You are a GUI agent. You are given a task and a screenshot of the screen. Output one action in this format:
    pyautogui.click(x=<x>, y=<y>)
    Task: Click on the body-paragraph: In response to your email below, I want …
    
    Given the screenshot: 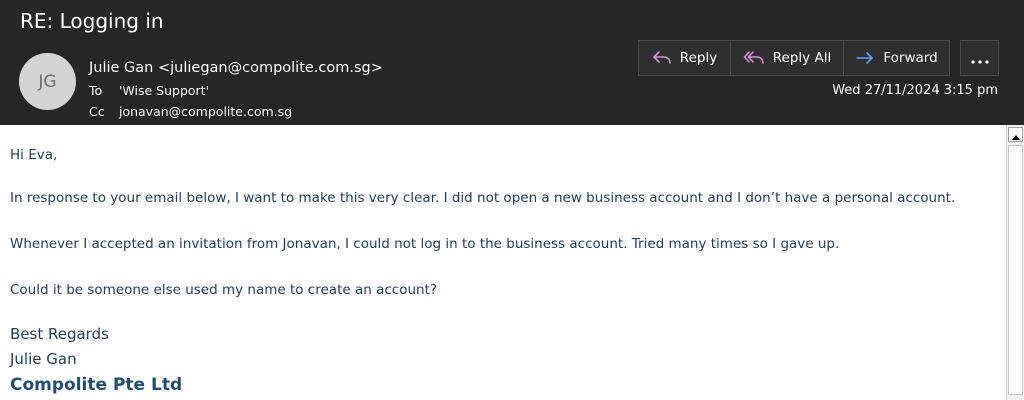 What is the action you would take?
    pyautogui.click(x=483, y=198)
    